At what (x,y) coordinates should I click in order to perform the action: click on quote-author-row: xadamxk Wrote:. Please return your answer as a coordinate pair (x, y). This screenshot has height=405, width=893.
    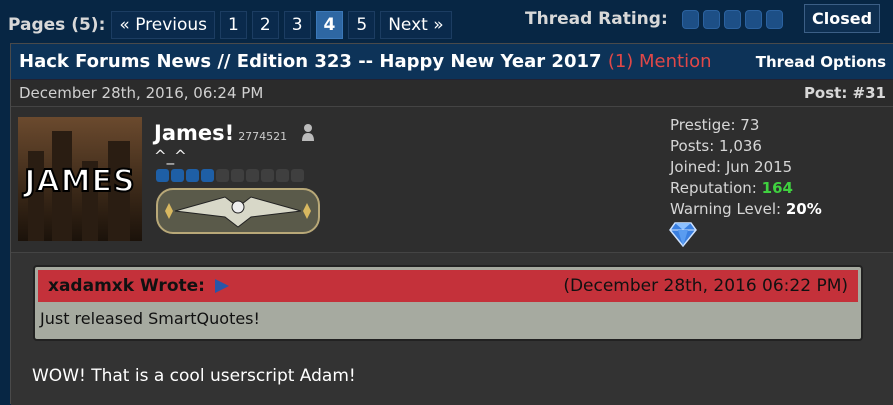
    Looking at the image, I should click on (138, 286).